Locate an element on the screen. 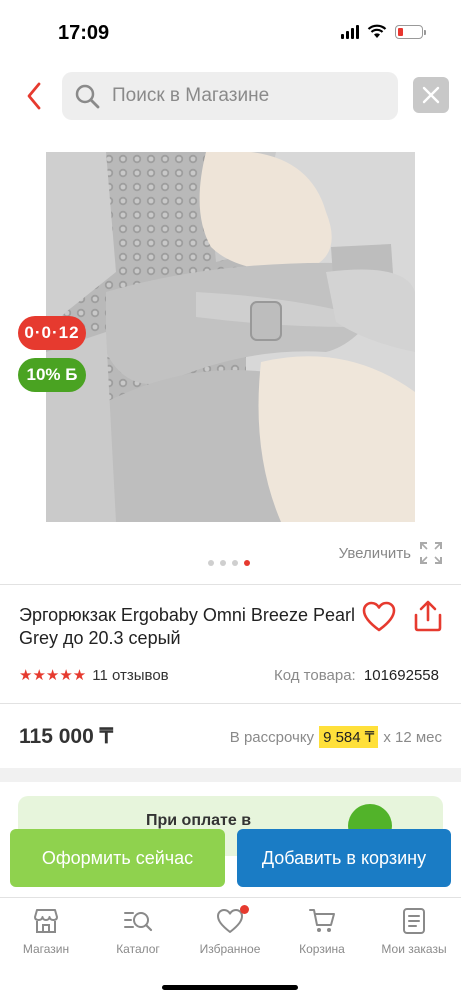  search-header: Поиск в Магазине is located at coordinates (230, 96).